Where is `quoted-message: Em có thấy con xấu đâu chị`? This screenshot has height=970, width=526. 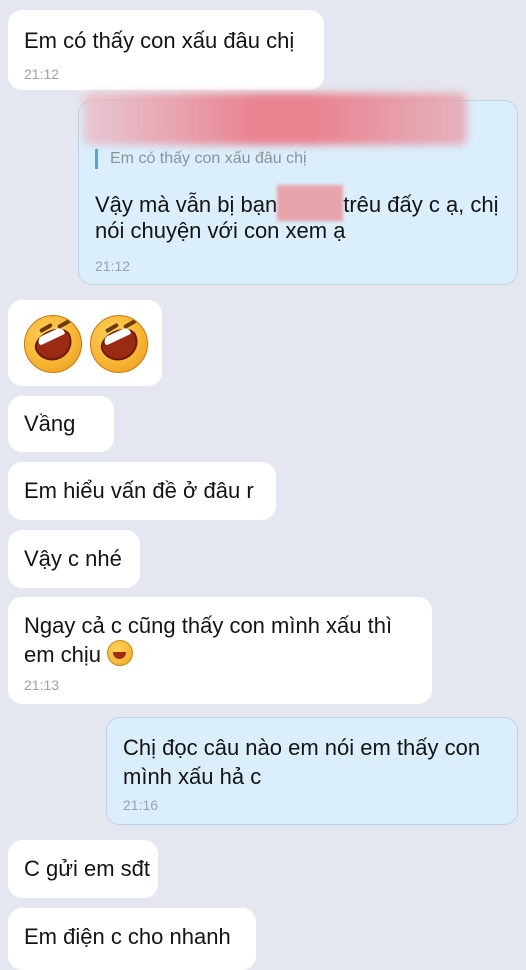
quoted-message: Em có thấy con xấu đâu chị is located at coordinates (201, 159).